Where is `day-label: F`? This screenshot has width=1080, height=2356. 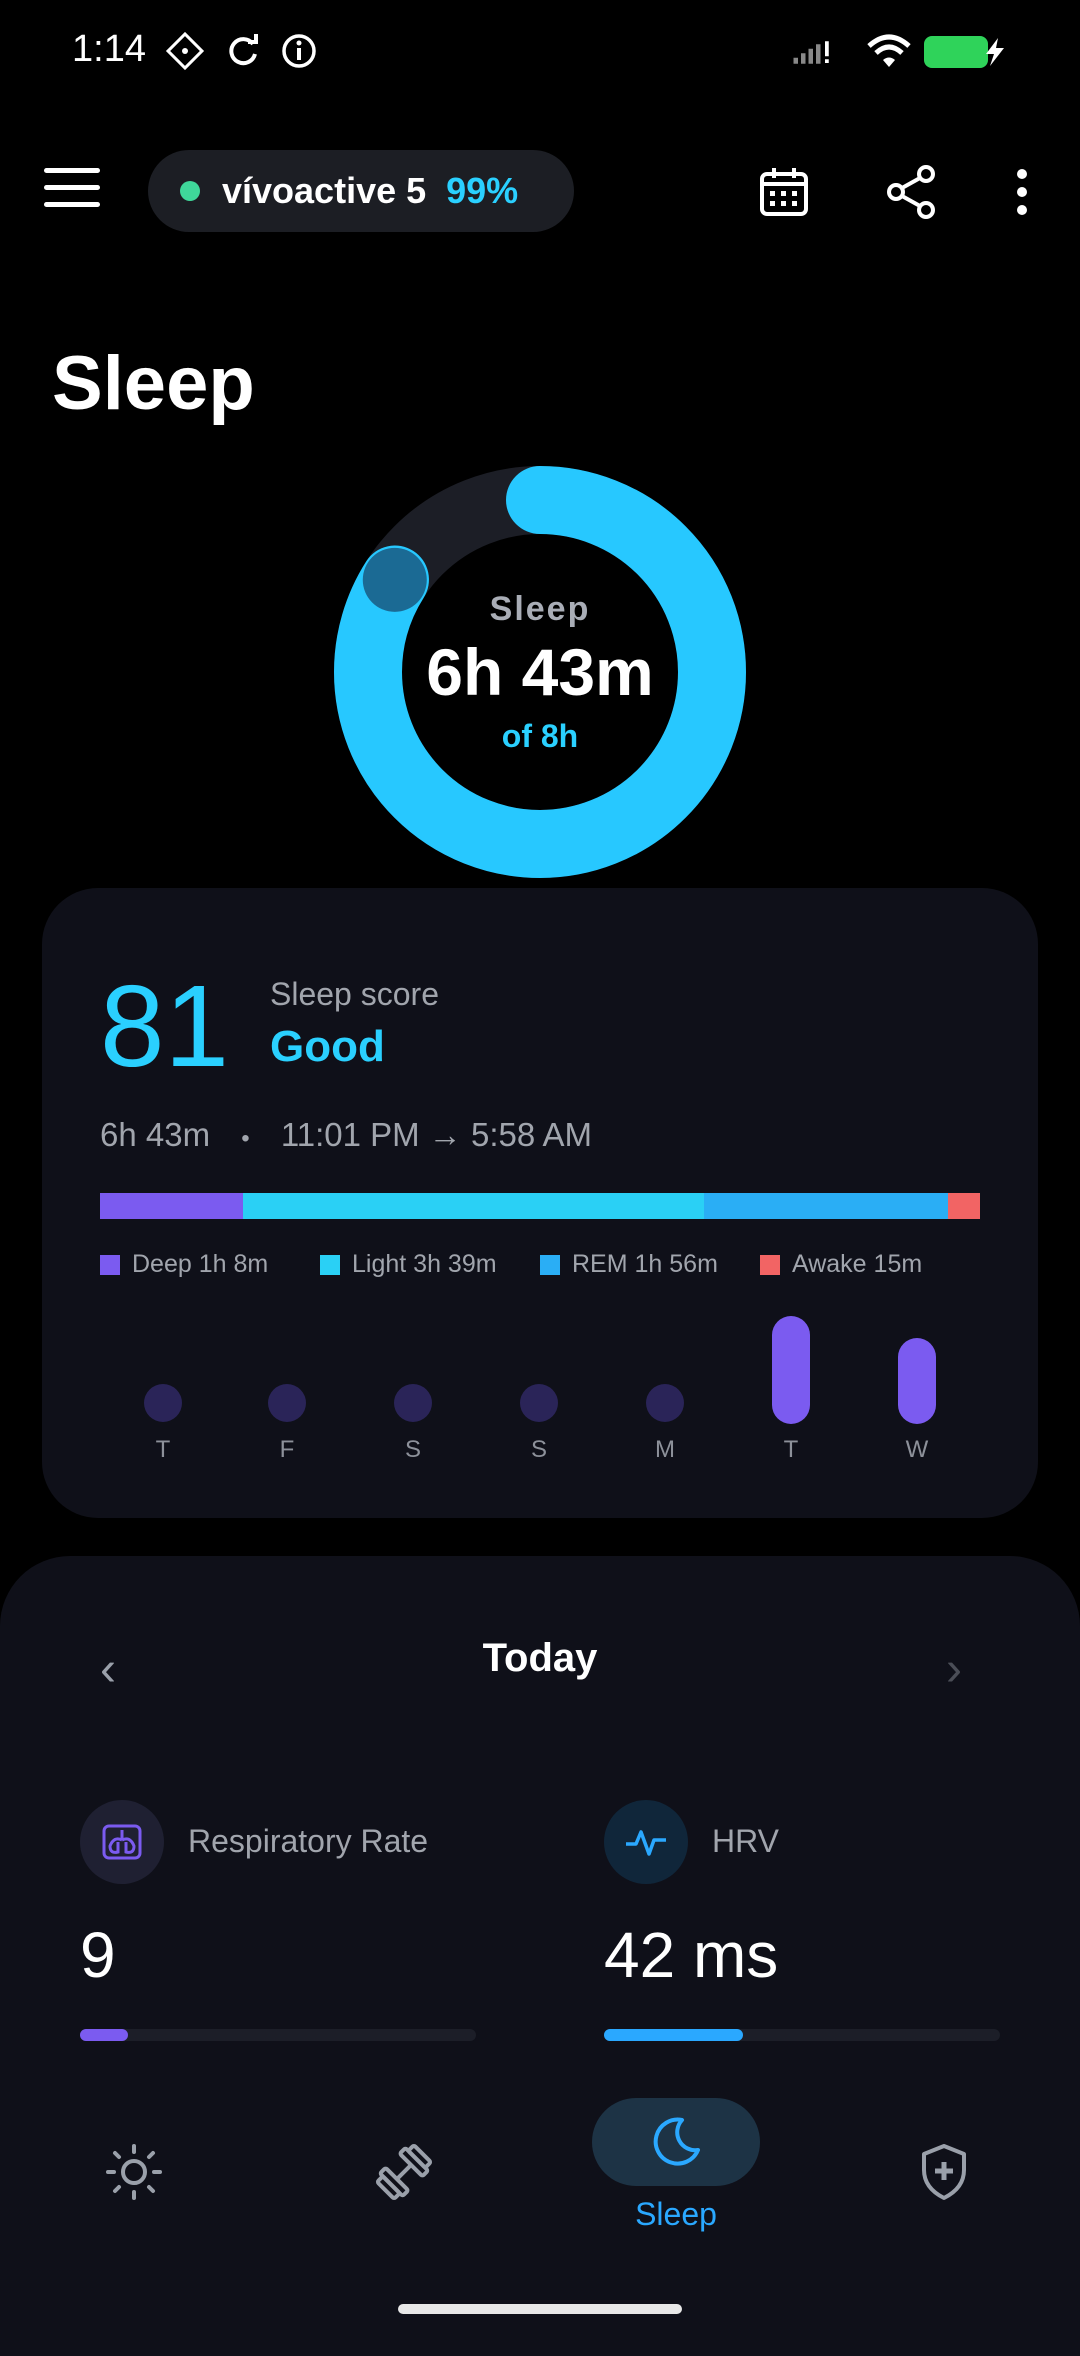 day-label: F is located at coordinates (287, 1449).